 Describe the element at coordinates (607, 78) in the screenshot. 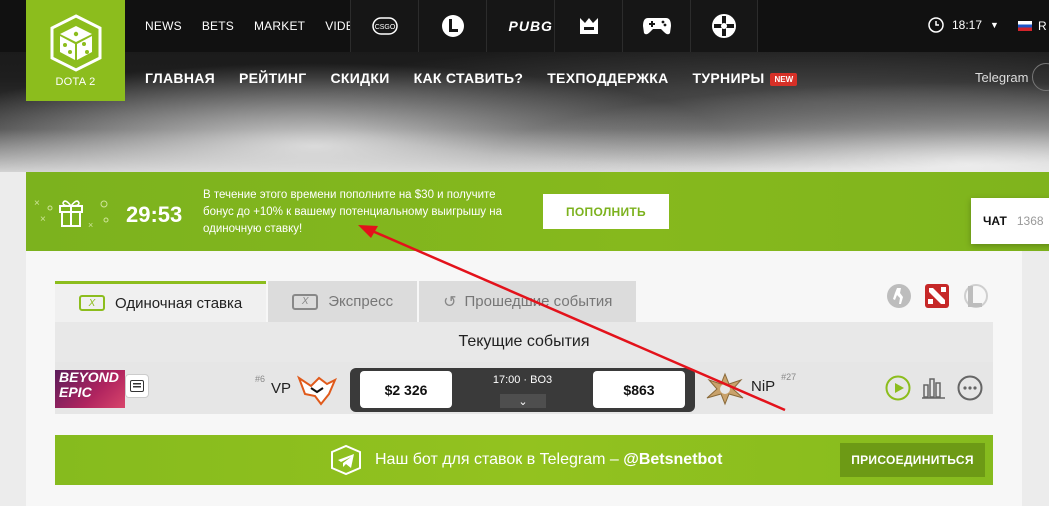

I see `nav-support: ТЕХПОДДЕРЖКА` at that location.